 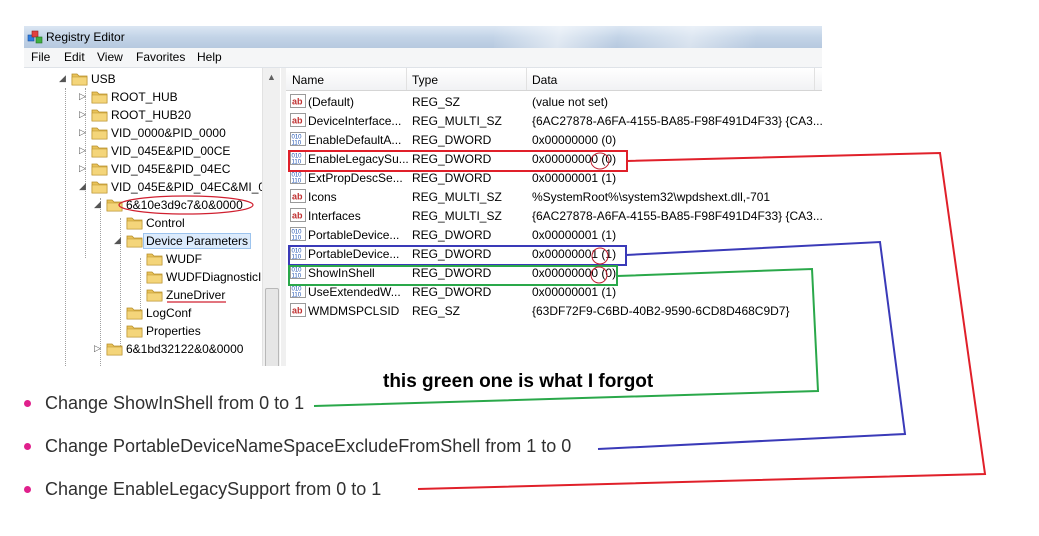 What do you see at coordinates (518, 381) in the screenshot?
I see `annotation-note: this green one is what I forgot` at bounding box center [518, 381].